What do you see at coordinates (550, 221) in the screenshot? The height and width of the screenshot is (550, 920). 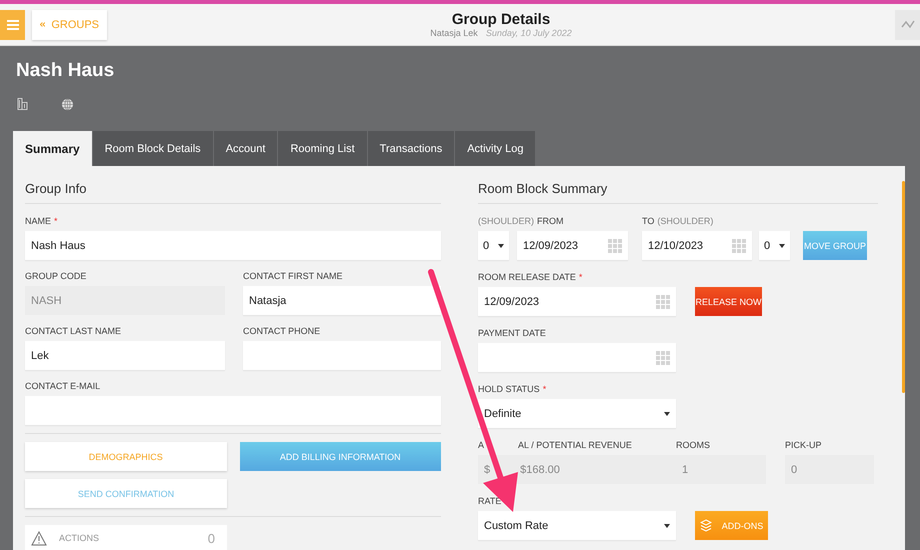 I see `field-label: FROM` at bounding box center [550, 221].